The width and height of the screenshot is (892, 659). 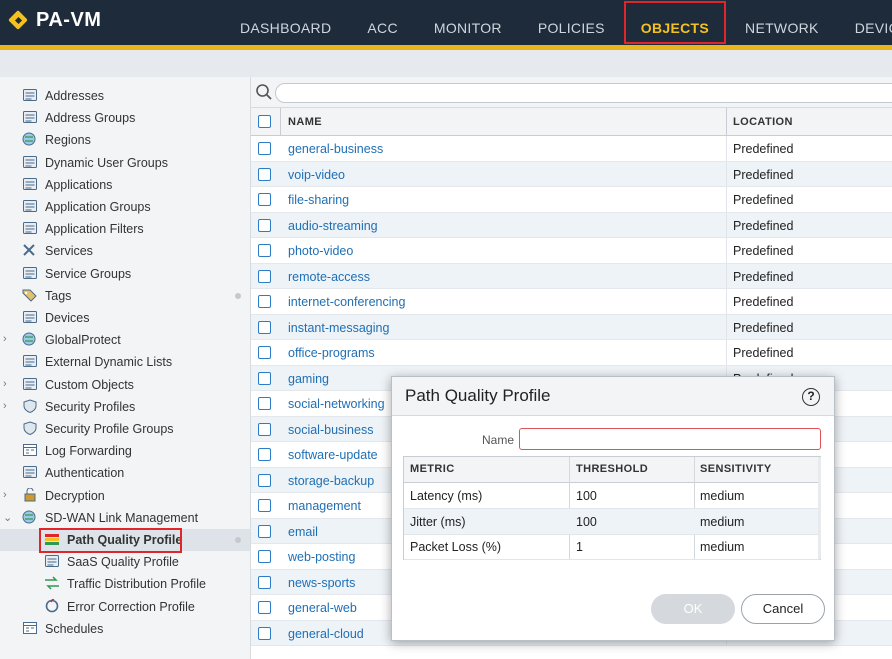 What do you see at coordinates (125, 207) in the screenshot?
I see `sidebar-item-application-groups: Application Groups` at bounding box center [125, 207].